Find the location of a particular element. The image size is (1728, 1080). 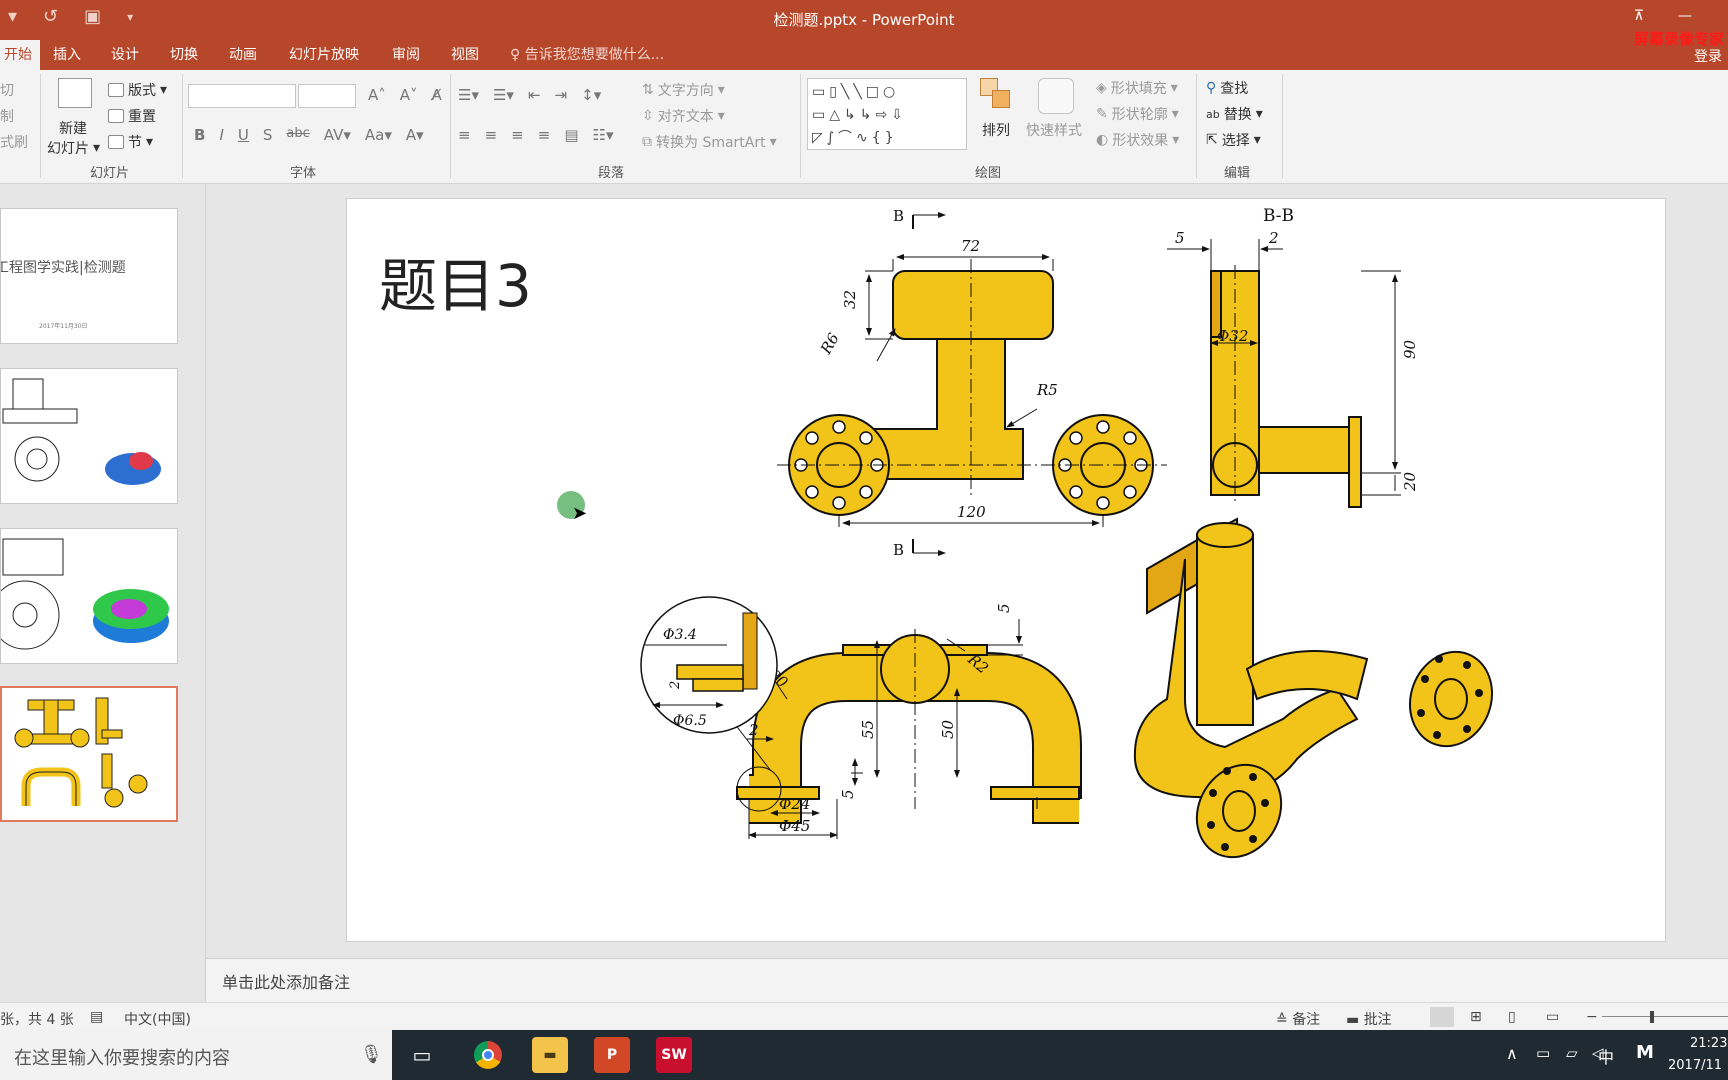

align-center-icon: ≡ is located at coordinates (491, 135).